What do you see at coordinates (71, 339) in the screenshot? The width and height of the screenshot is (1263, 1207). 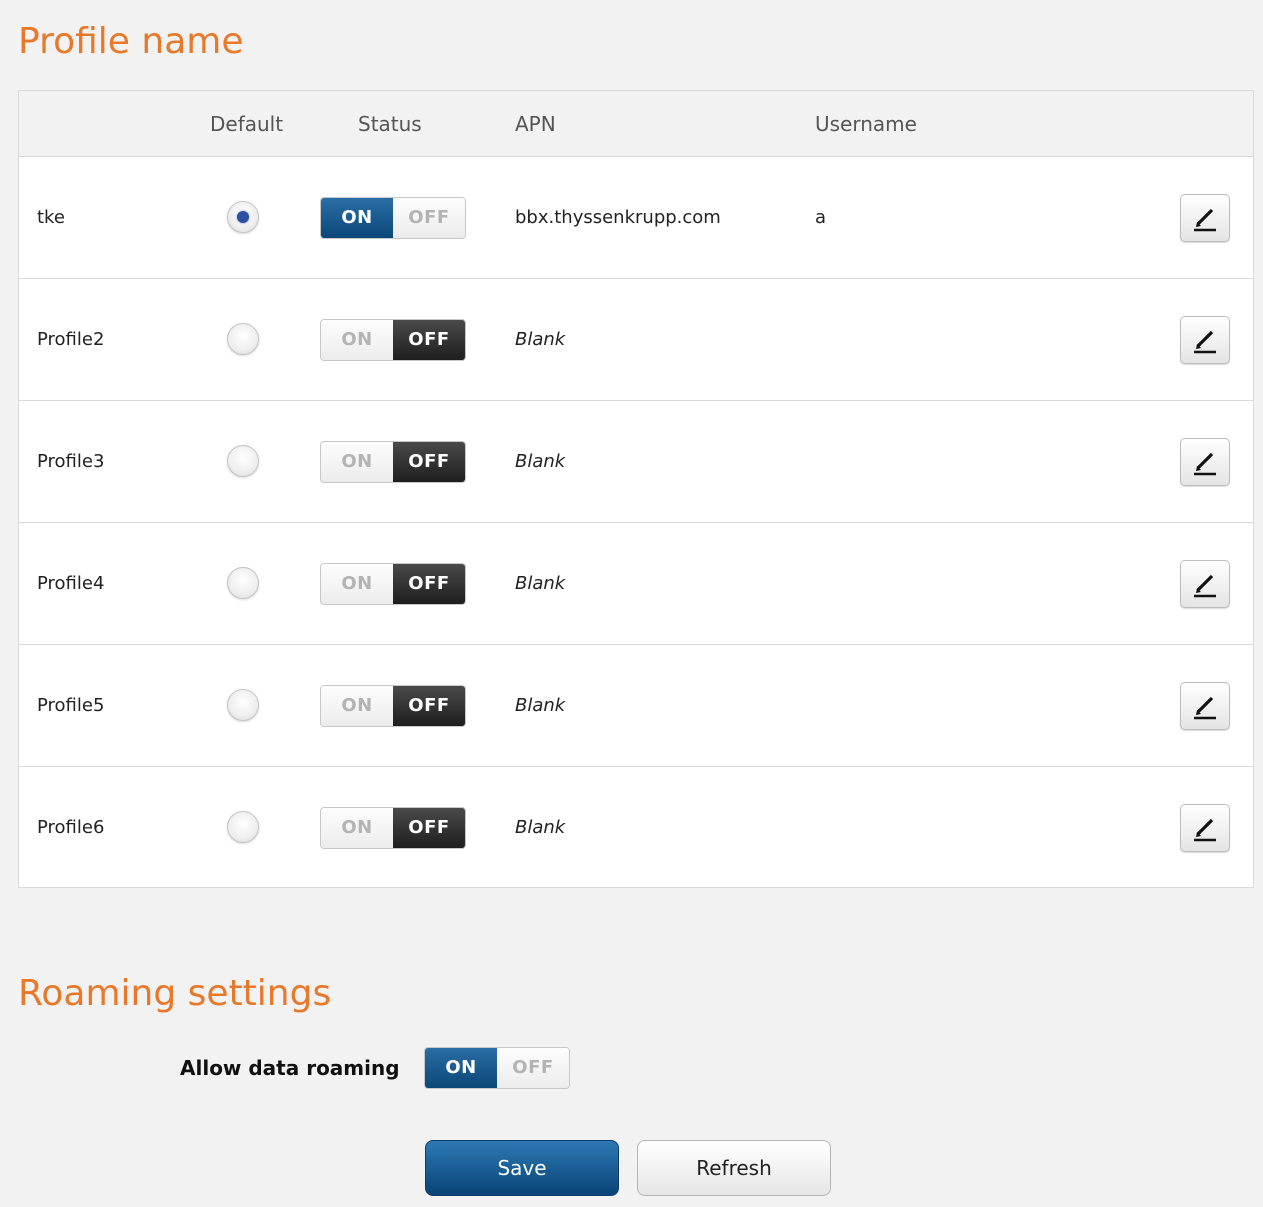 I see `profile-name: Profile2` at bounding box center [71, 339].